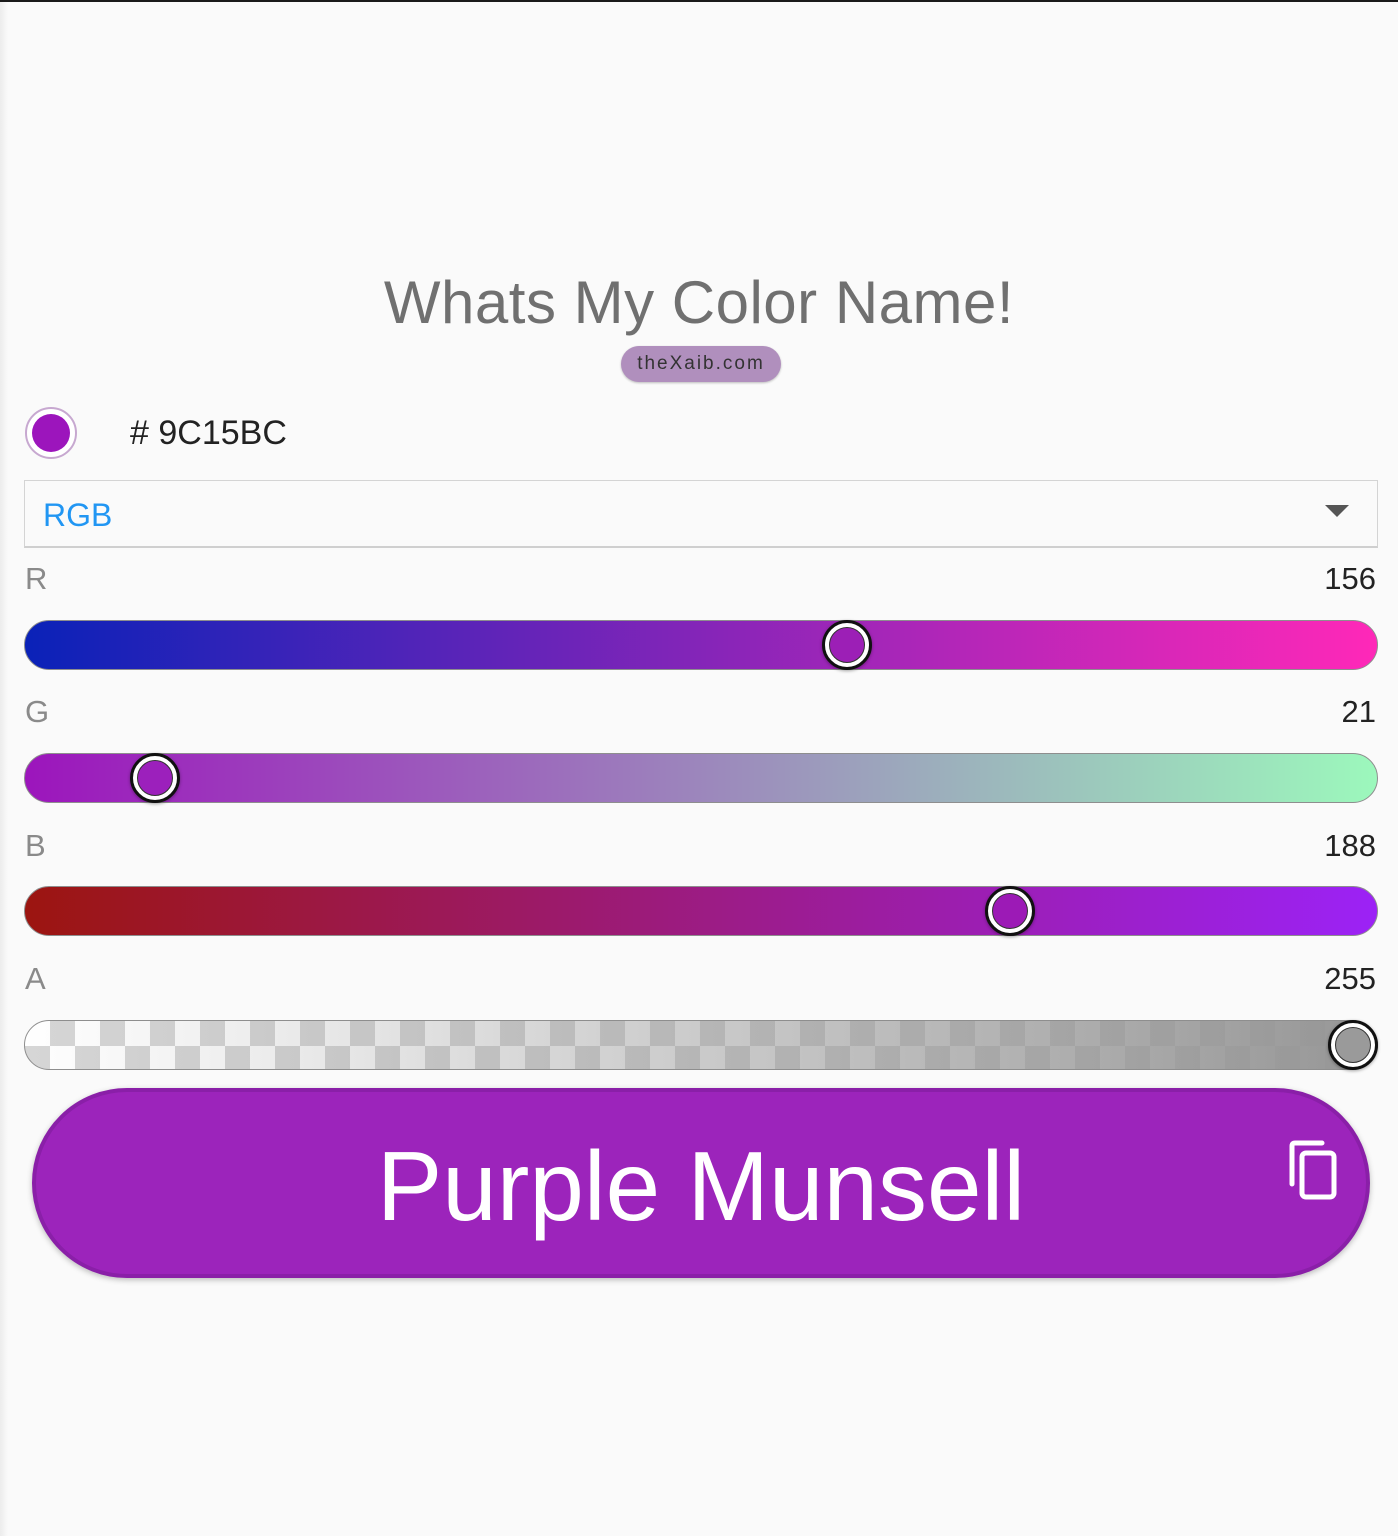 Image resolution: width=1398 pixels, height=1536 pixels. Describe the element at coordinates (1350, 978) in the screenshot. I see `channel-a-value: 255` at that location.